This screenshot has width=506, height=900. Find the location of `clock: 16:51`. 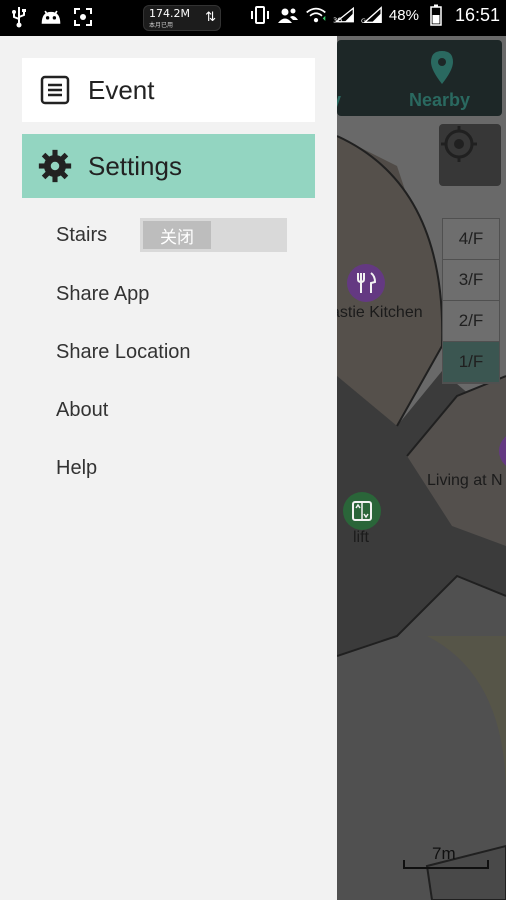

clock: 16:51 is located at coordinates (477, 14).